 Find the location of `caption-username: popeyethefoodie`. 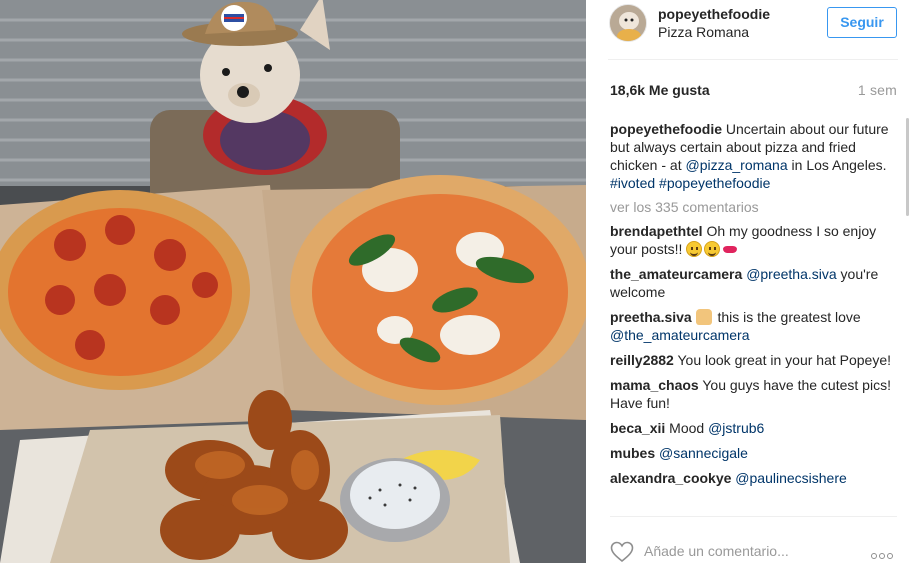

caption-username: popeyethefoodie is located at coordinates (666, 129).